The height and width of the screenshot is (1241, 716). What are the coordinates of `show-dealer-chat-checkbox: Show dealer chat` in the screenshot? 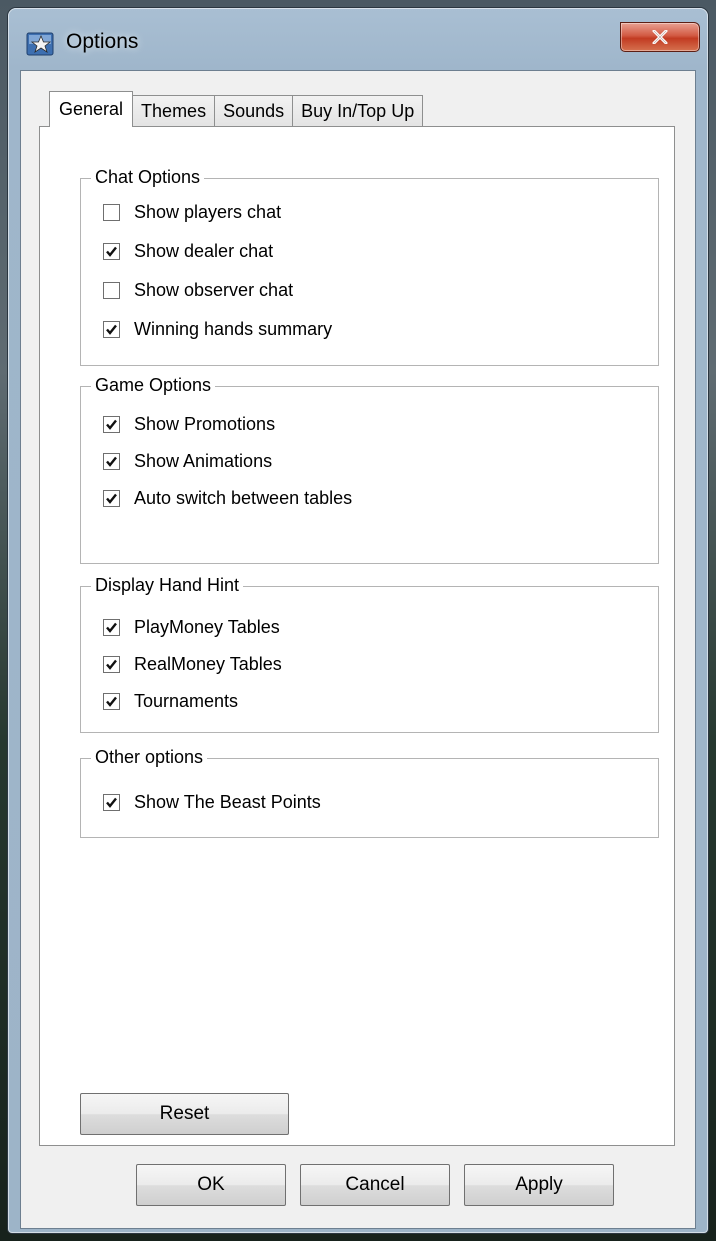 It's located at (188, 251).